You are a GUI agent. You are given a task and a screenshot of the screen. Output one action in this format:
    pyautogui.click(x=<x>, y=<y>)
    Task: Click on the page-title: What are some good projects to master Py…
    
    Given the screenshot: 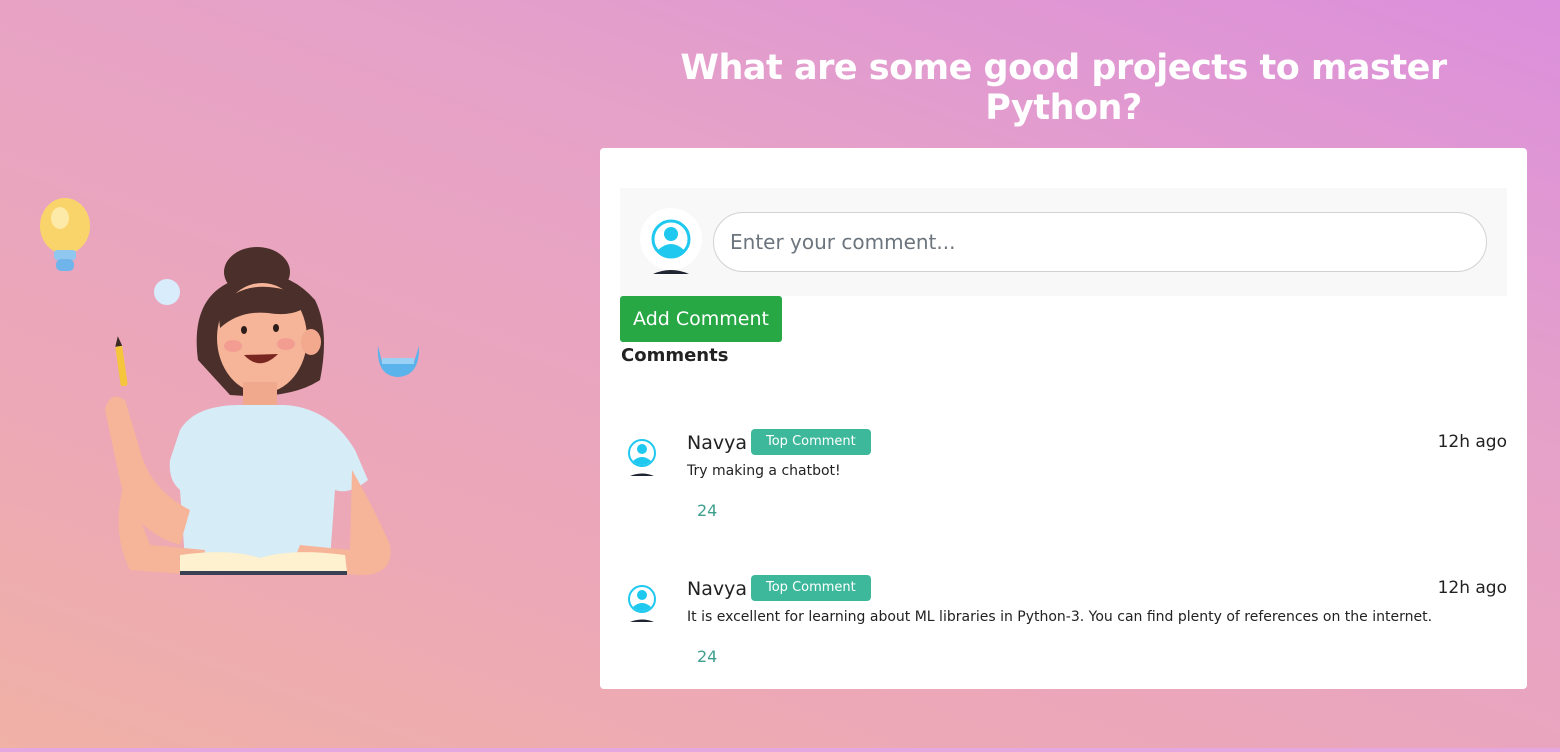 What is the action you would take?
    pyautogui.click(x=1063, y=88)
    